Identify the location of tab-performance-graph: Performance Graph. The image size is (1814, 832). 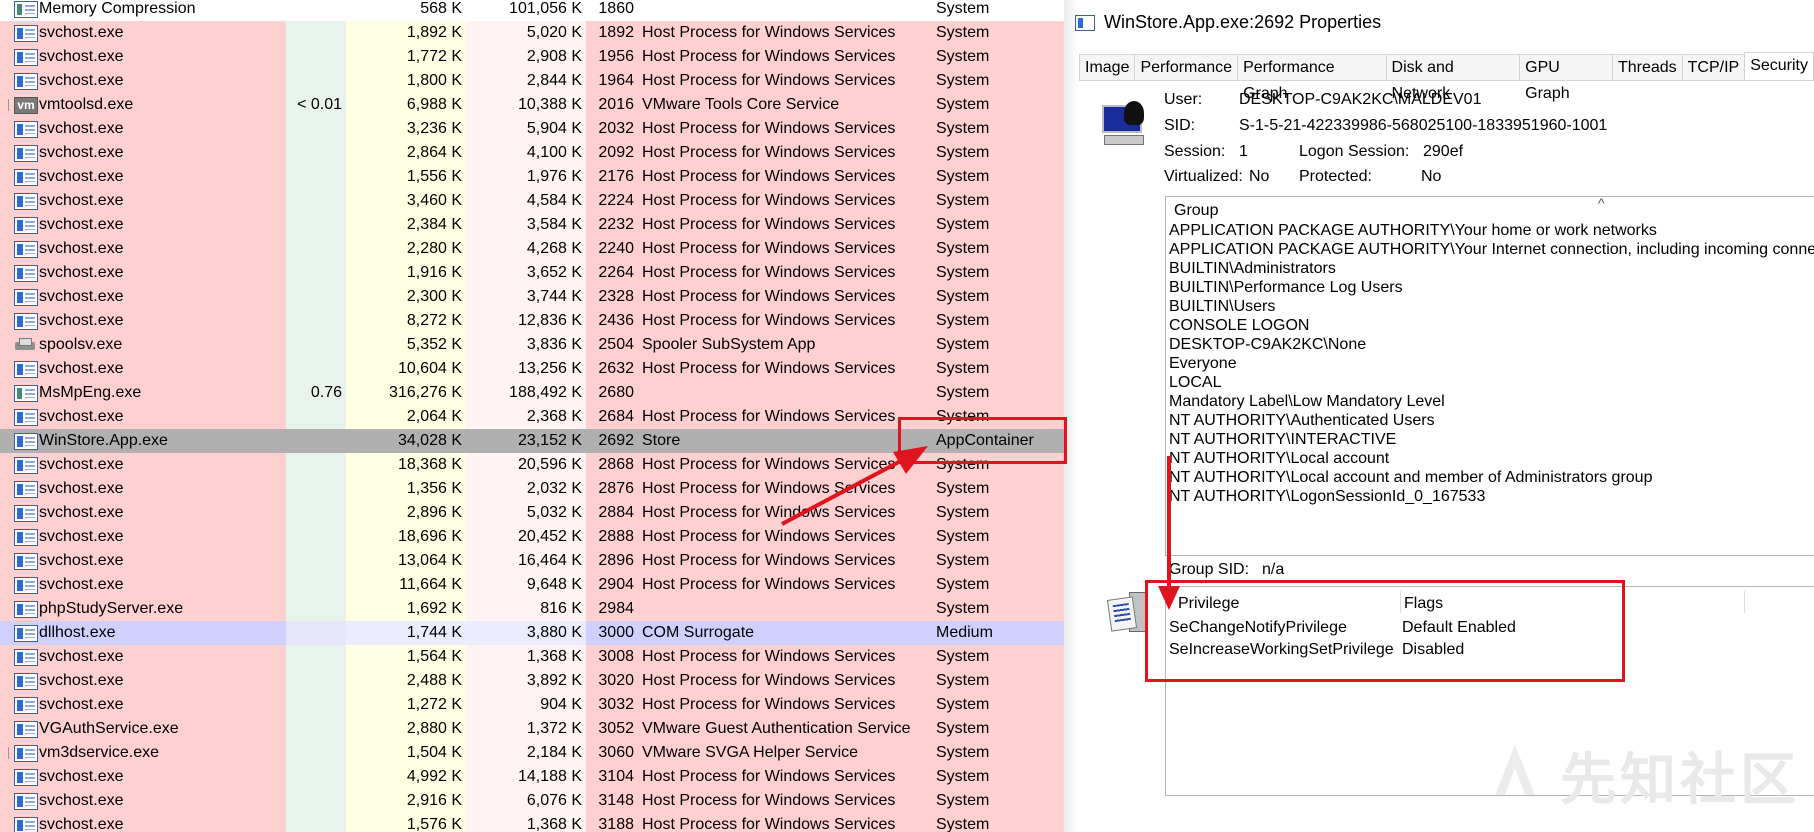
(1311, 78).